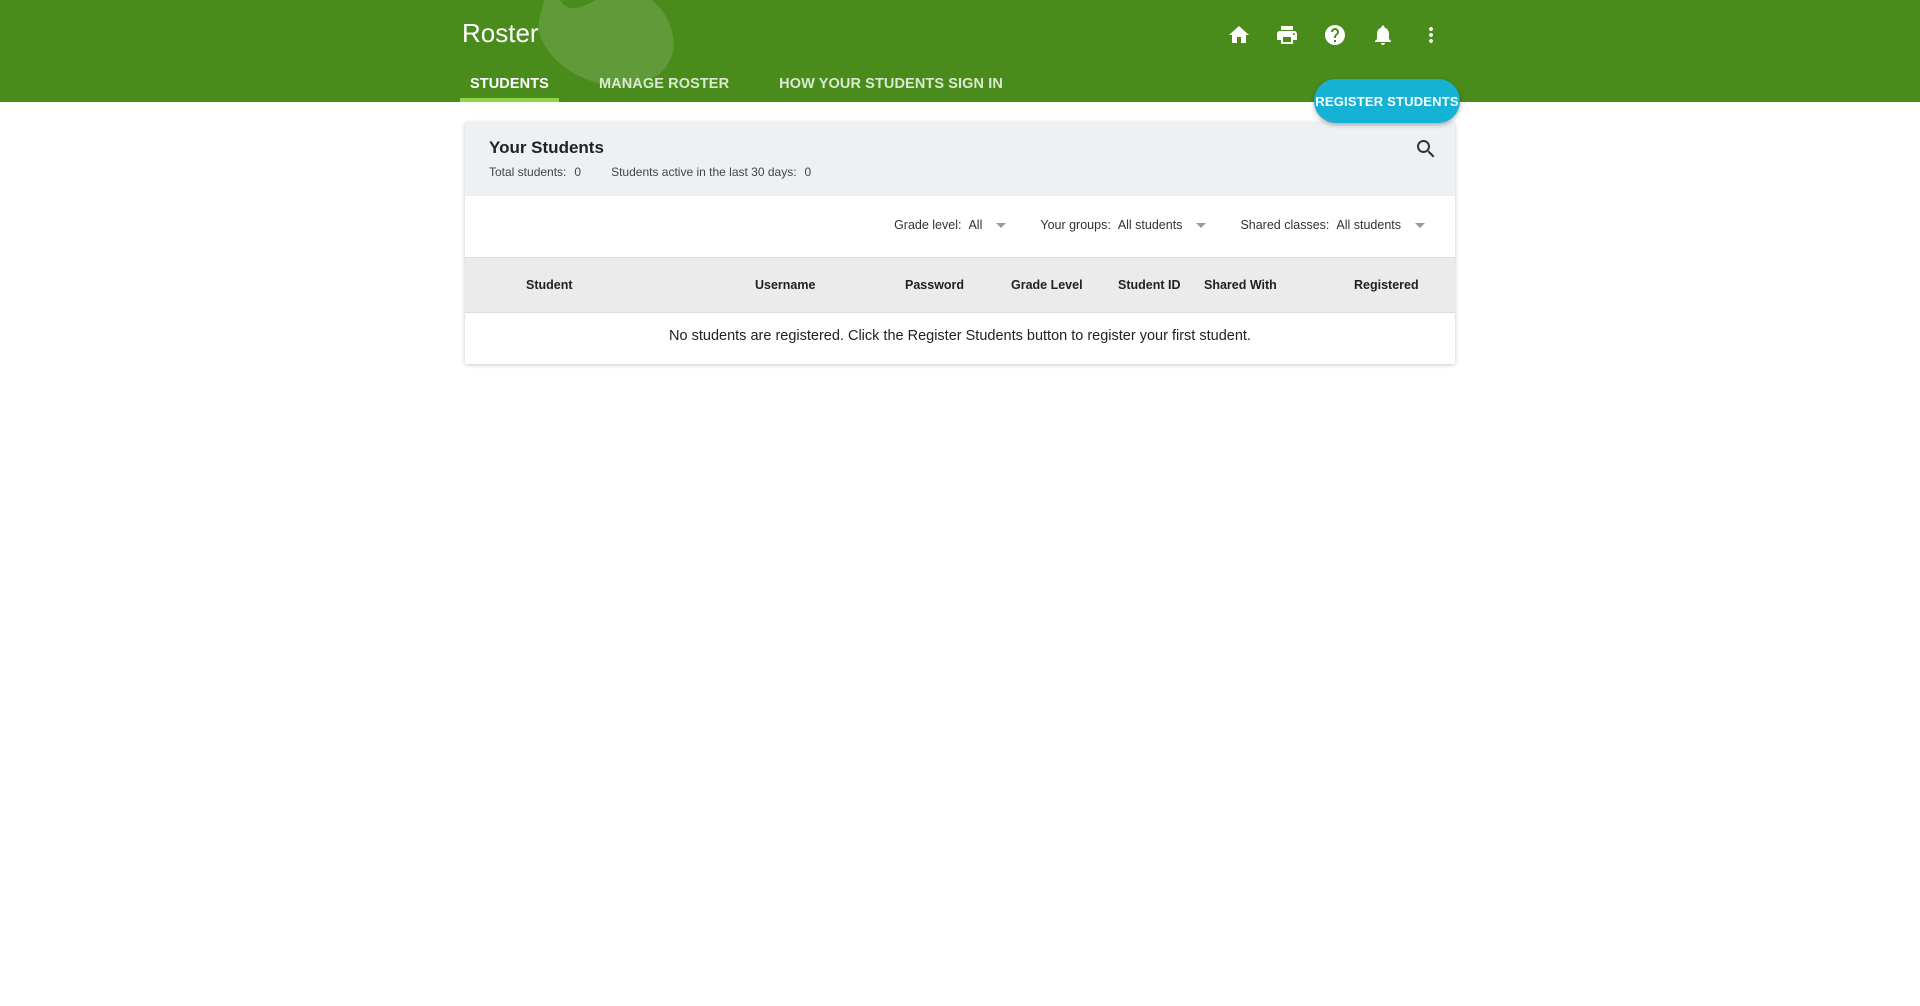  What do you see at coordinates (1287, 35) in the screenshot?
I see `print-icon` at bounding box center [1287, 35].